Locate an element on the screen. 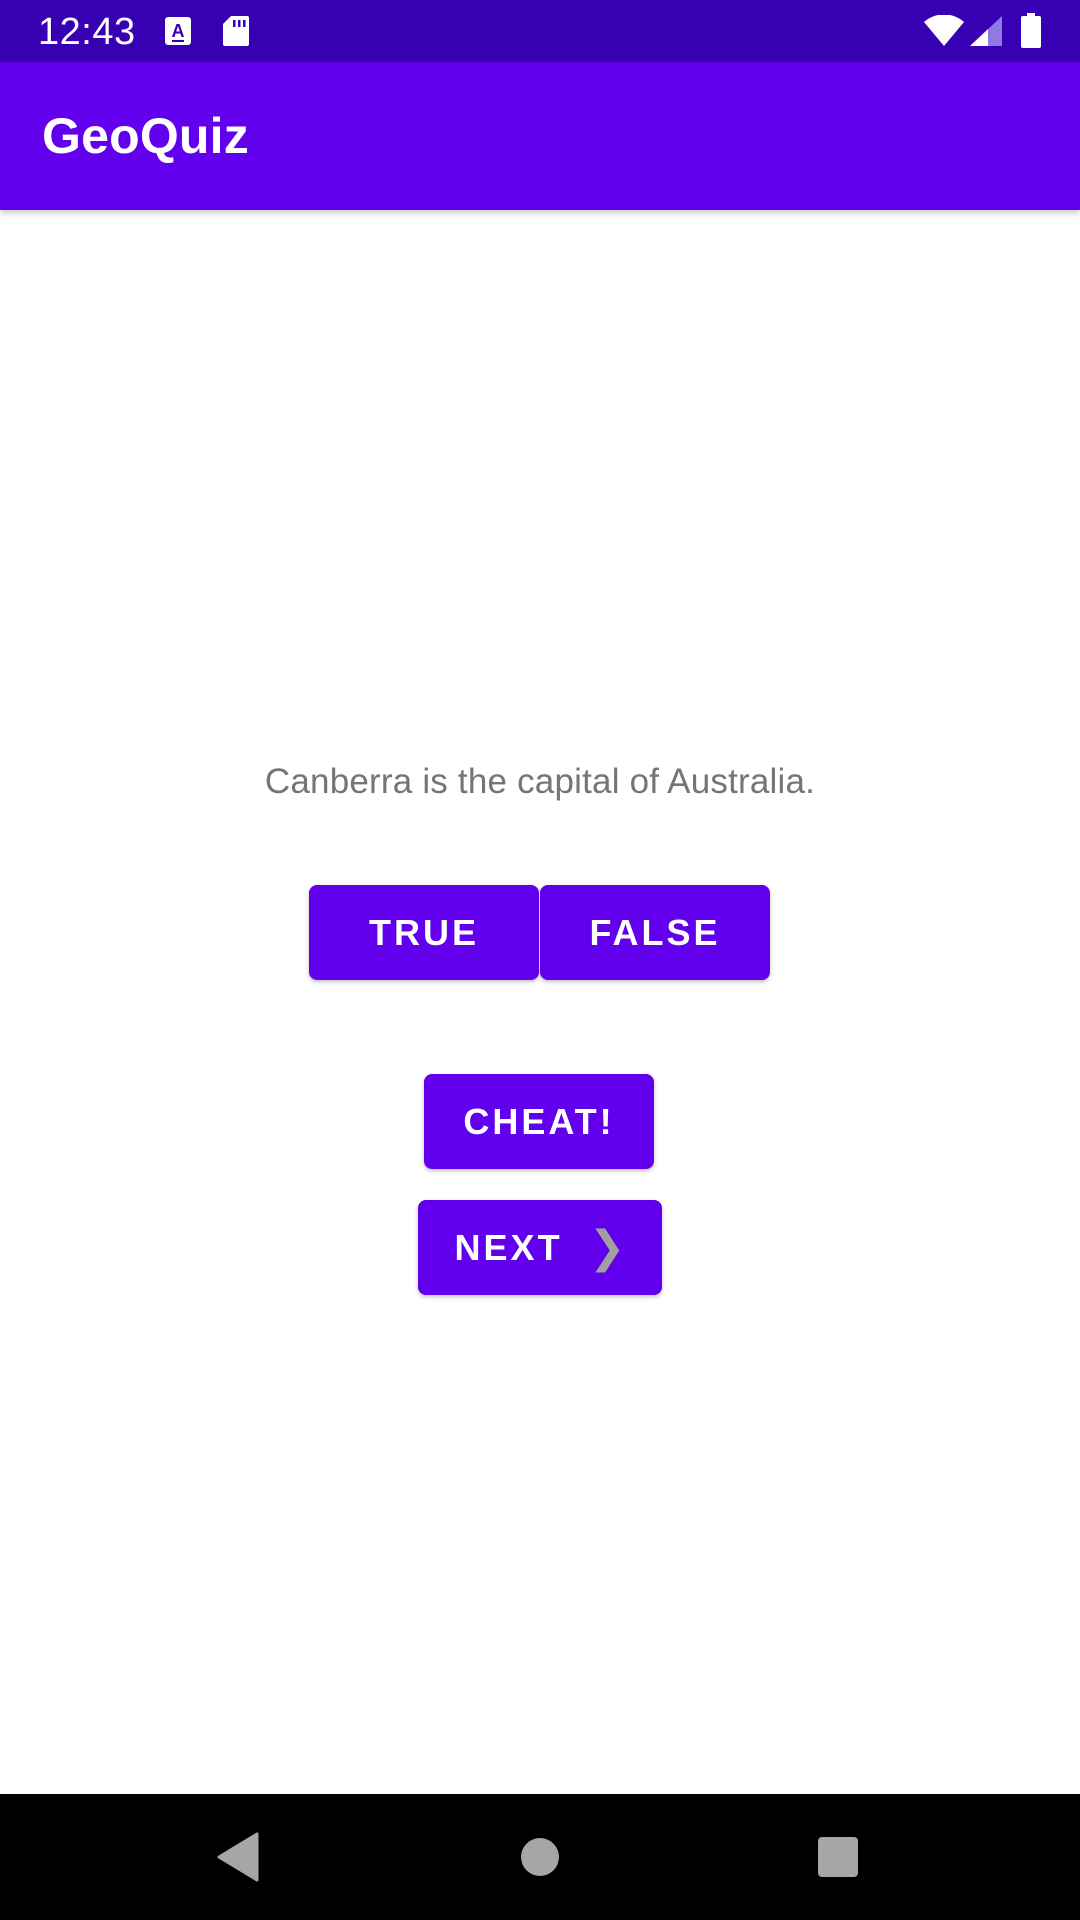 The image size is (1080, 1920). false-button-label: FALSE is located at coordinates (655, 932).